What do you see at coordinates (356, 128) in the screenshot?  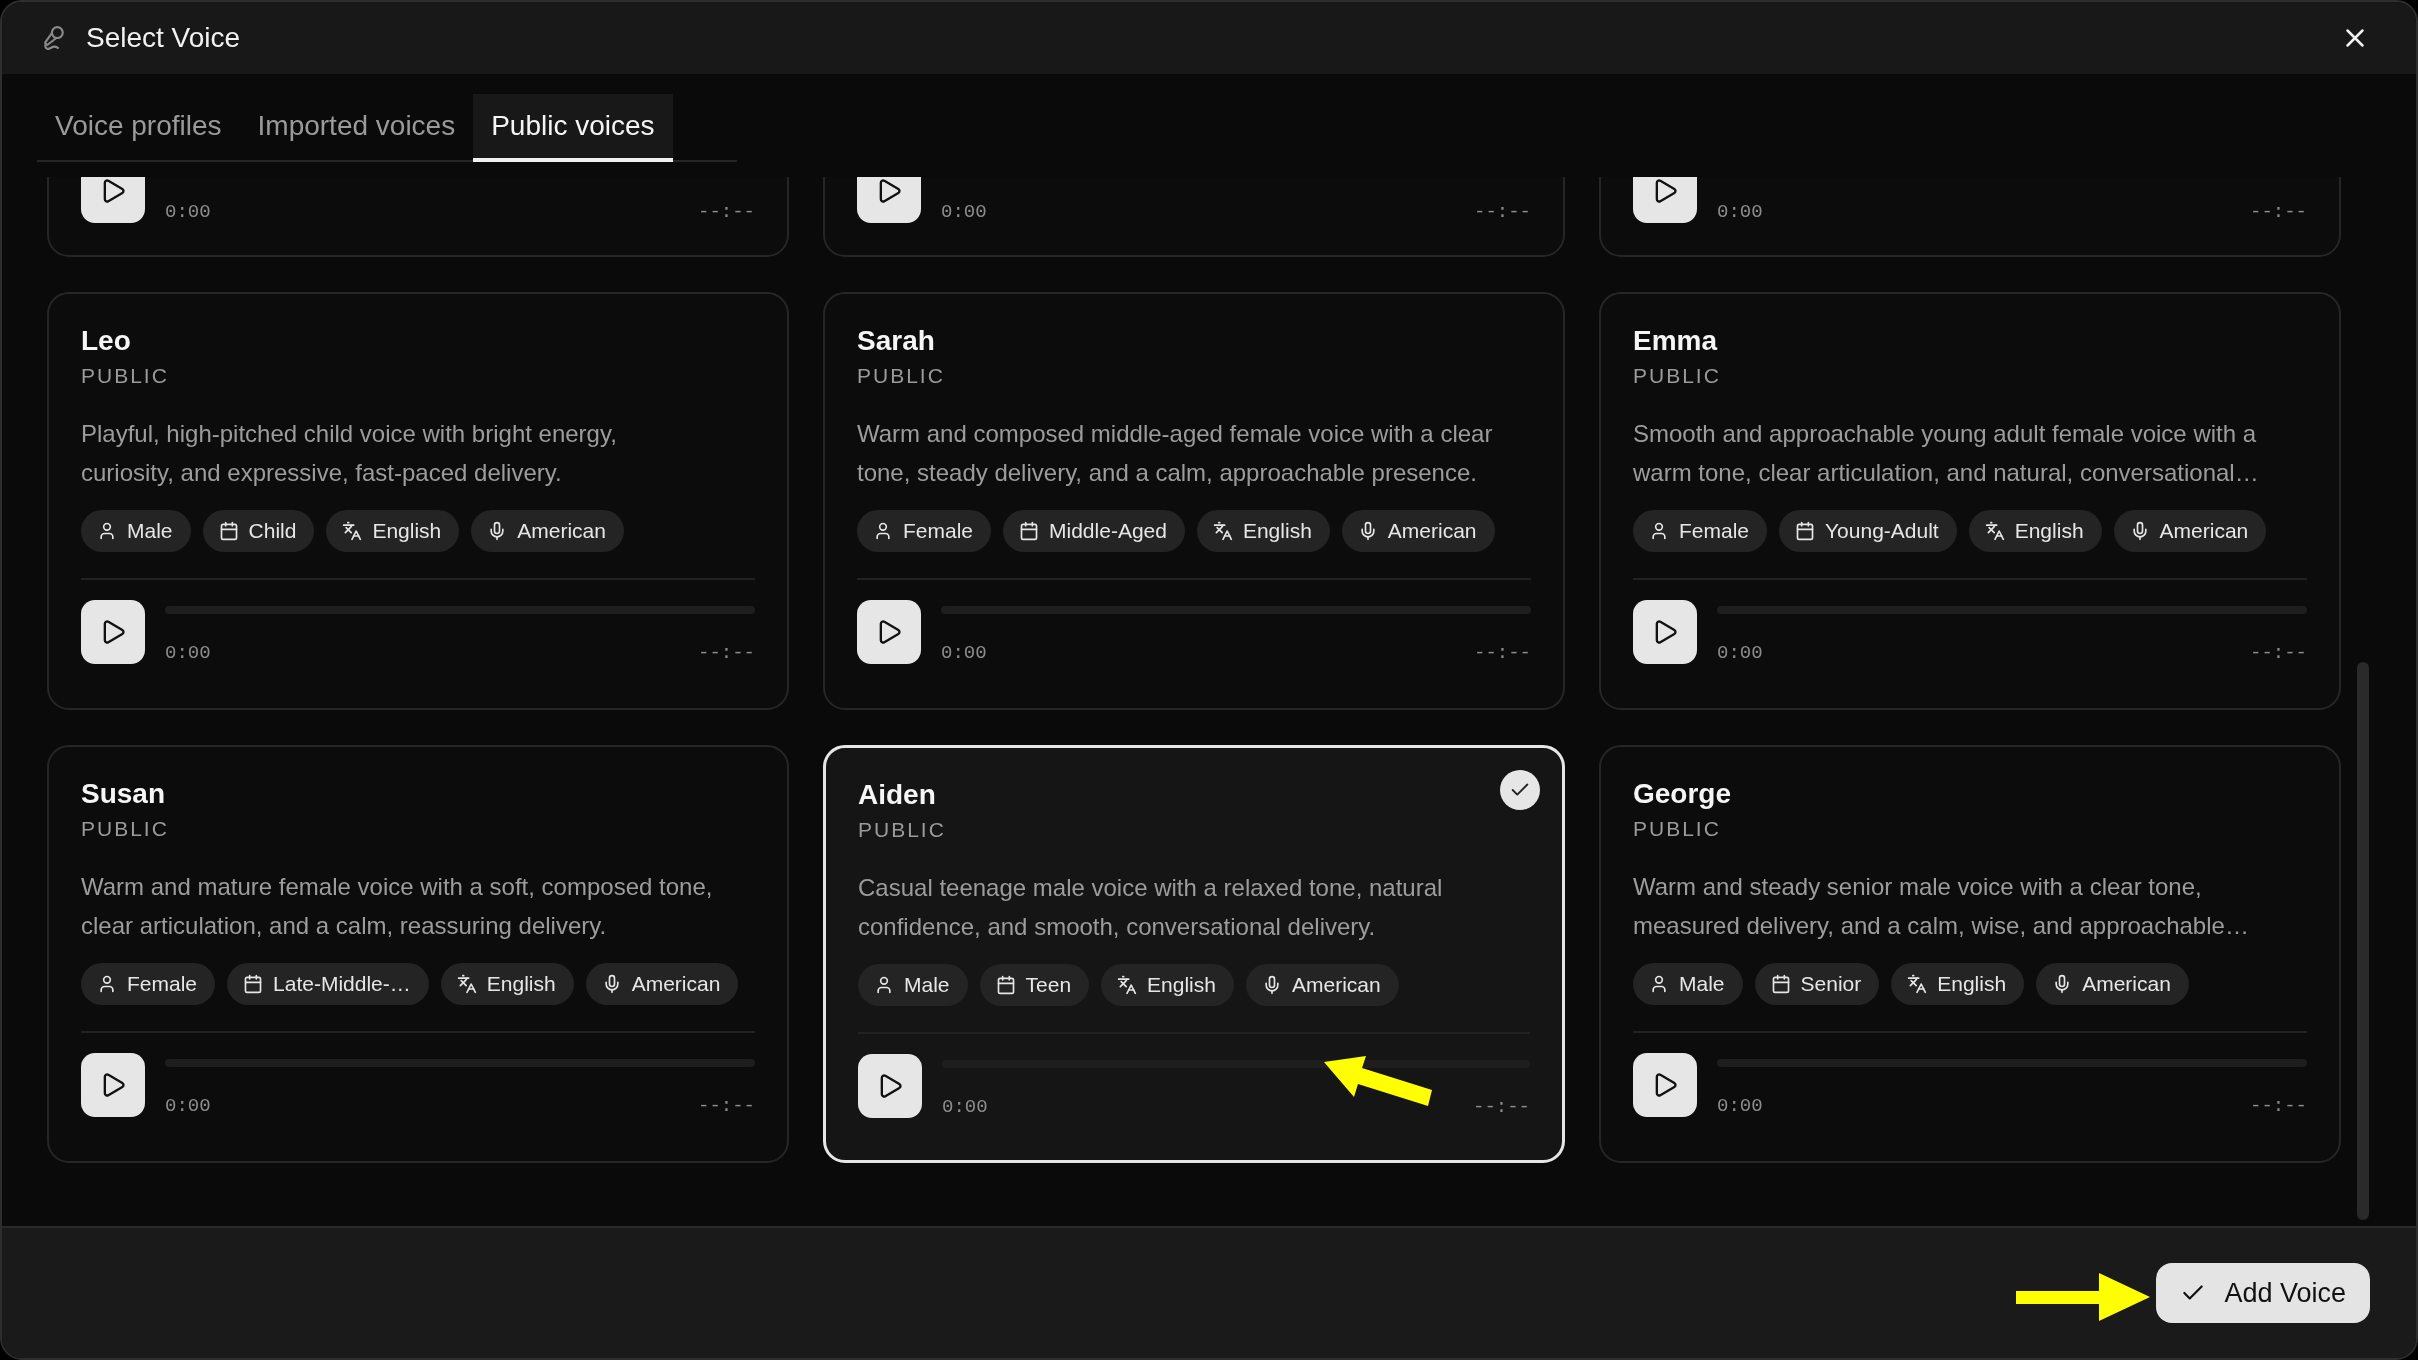 I see `tab: Imported voices` at bounding box center [356, 128].